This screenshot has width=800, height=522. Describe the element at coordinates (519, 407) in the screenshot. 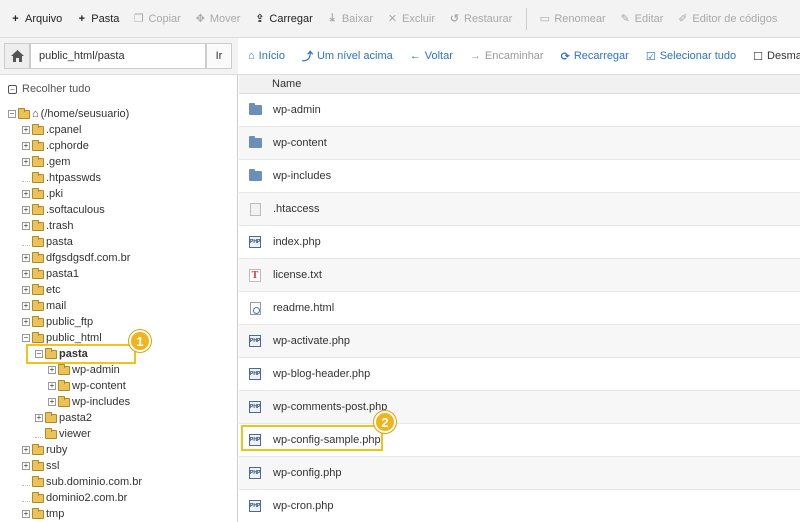

I see `file-row: PHP wp-comments-post.php` at that location.